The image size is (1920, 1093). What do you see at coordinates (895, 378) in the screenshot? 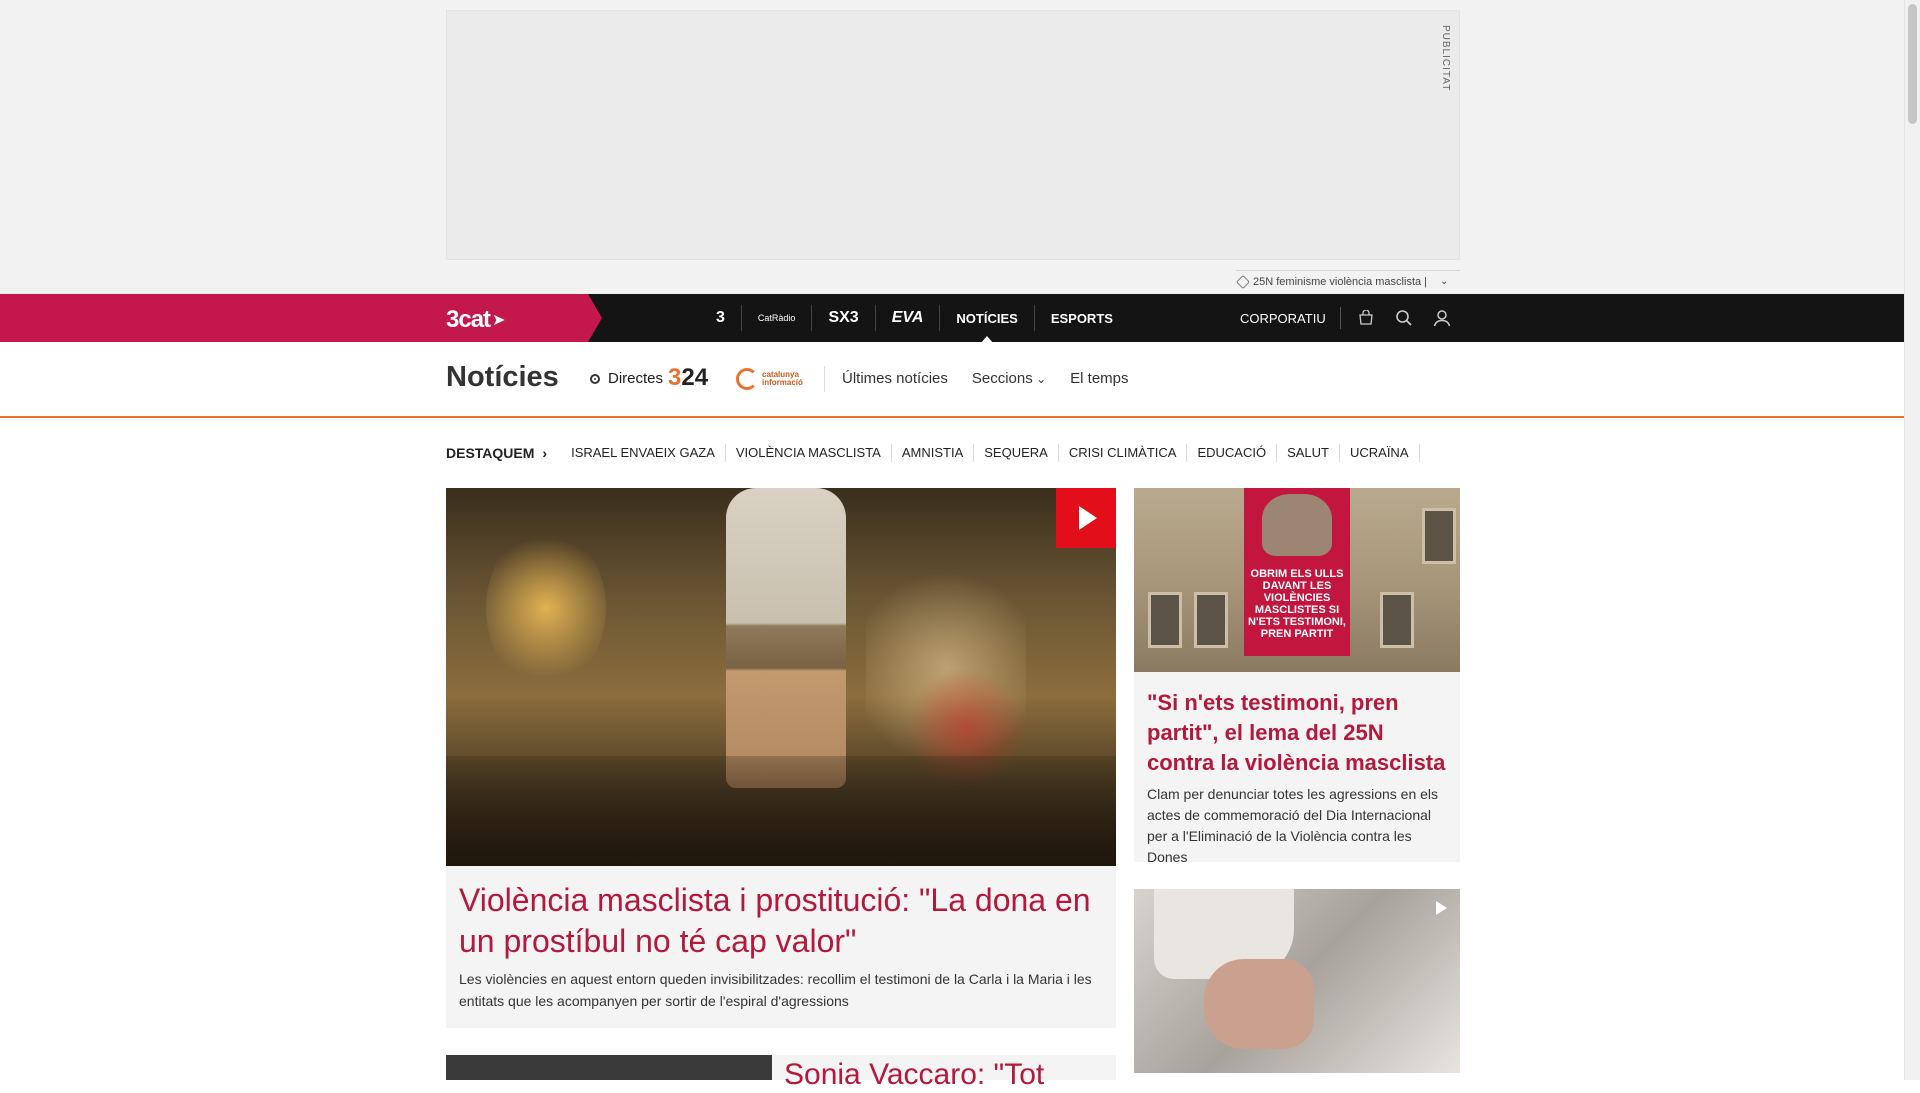
I see `latest-news-link: Últimes notícies` at bounding box center [895, 378].